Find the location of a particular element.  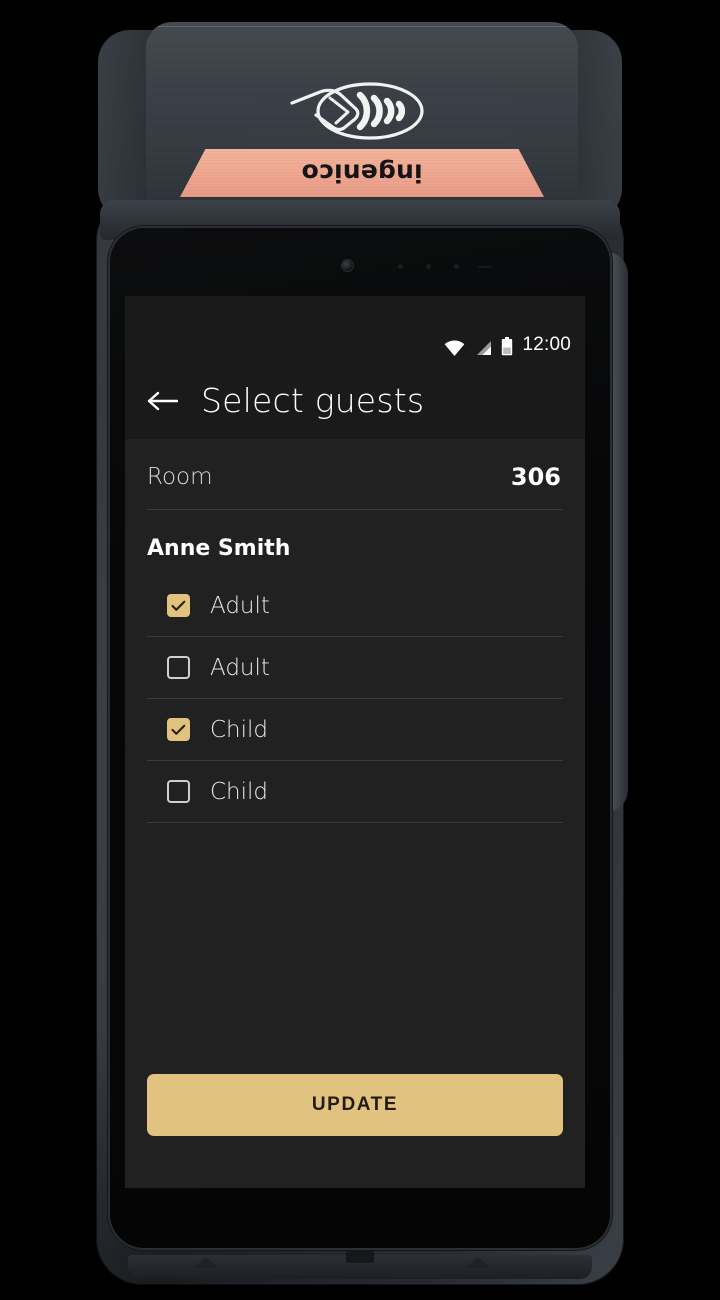

room-row: Room 306 is located at coordinates (355, 474).